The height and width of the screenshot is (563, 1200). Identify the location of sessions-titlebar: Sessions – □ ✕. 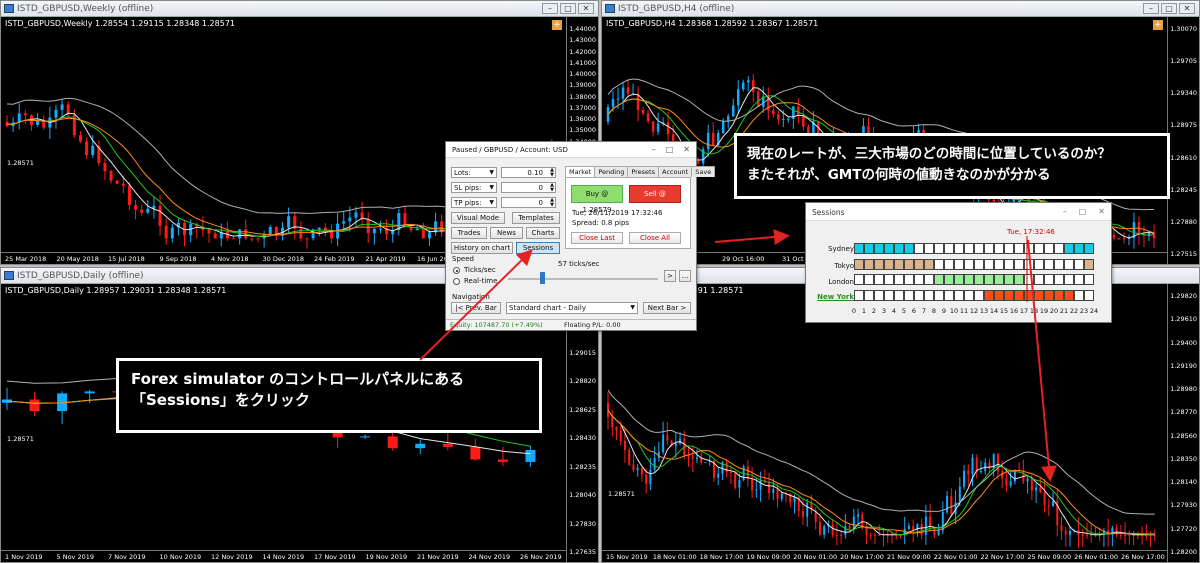
(958, 212).